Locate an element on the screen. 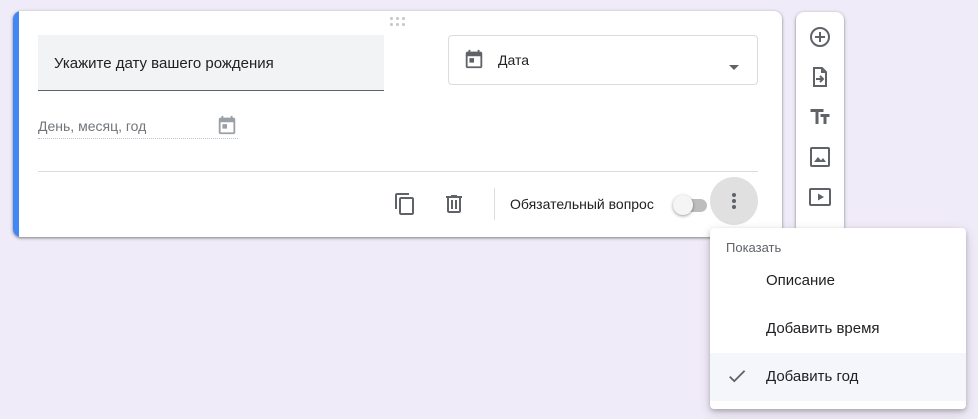  trash-icon is located at coordinates (454, 204).